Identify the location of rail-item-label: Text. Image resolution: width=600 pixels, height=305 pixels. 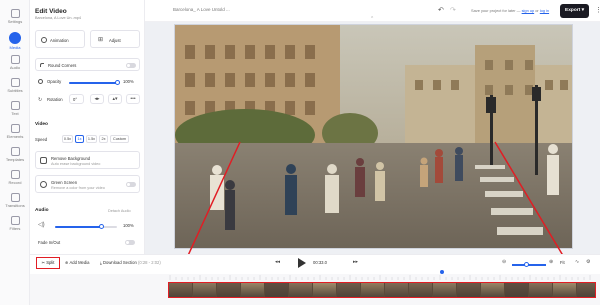
(15, 113).